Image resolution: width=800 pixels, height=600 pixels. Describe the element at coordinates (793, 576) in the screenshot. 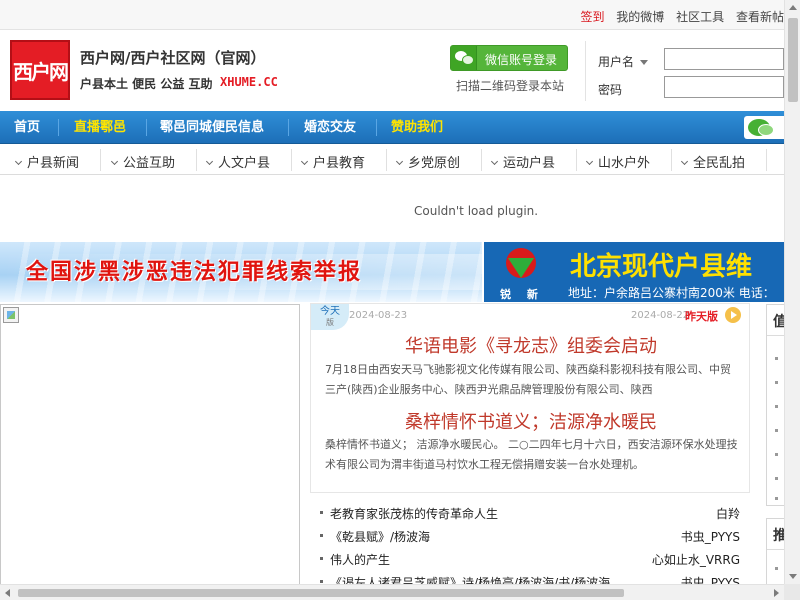

I see `scroll-down-icon` at that location.